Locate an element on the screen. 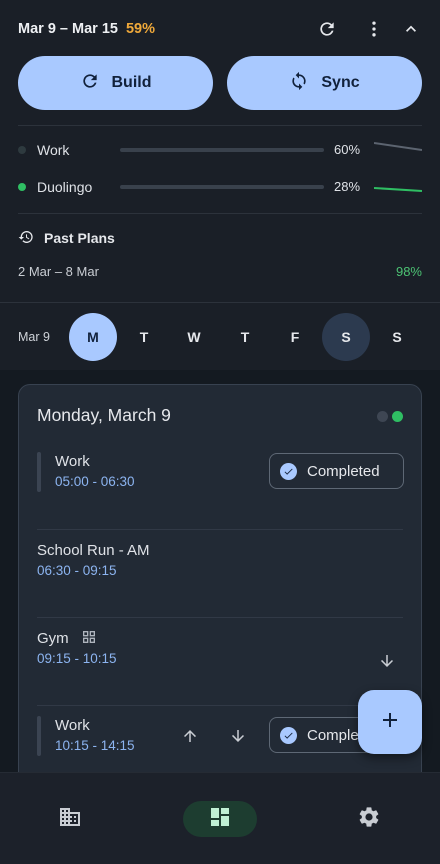 The width and height of the screenshot is (440, 864). tracker-percent: 28% is located at coordinates (347, 186).